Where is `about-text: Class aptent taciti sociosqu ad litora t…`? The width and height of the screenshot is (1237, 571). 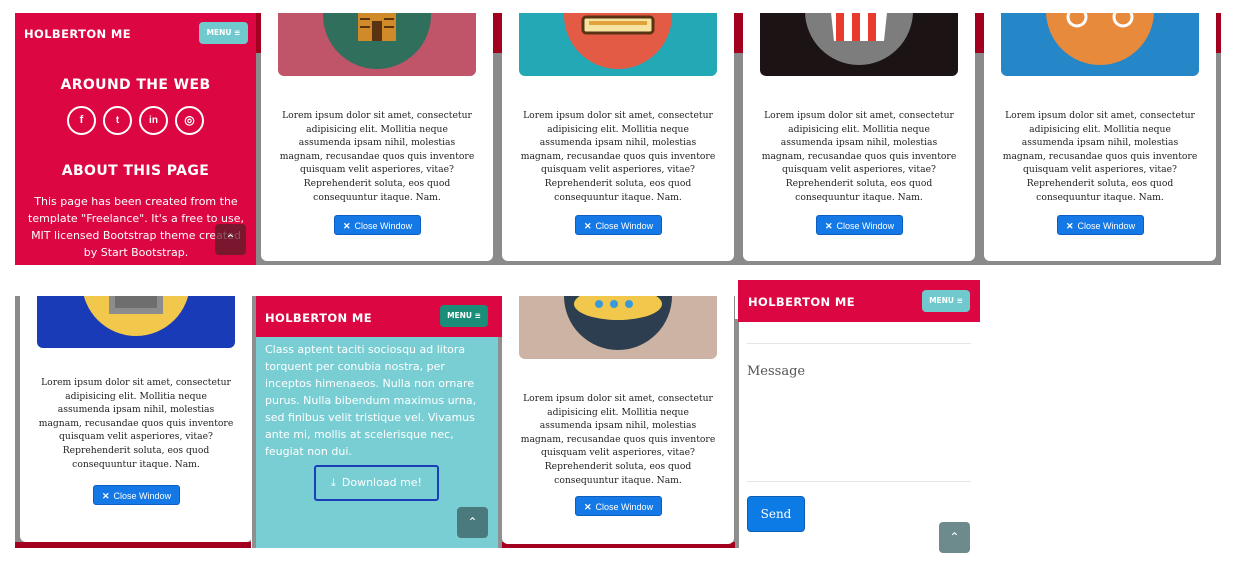
about-text: Class aptent taciti sociosqu ad litora t… is located at coordinates (371, 400).